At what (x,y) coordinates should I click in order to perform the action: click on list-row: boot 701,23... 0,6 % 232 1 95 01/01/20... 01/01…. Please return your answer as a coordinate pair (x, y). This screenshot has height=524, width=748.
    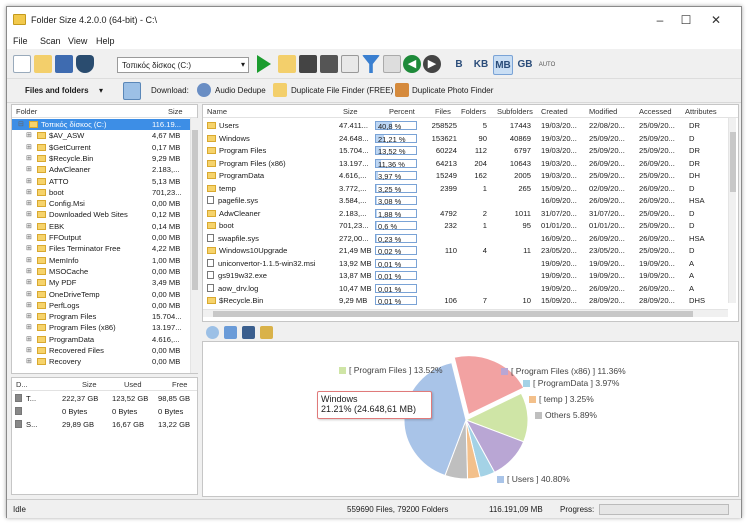
    Looking at the image, I should click on (463, 225).